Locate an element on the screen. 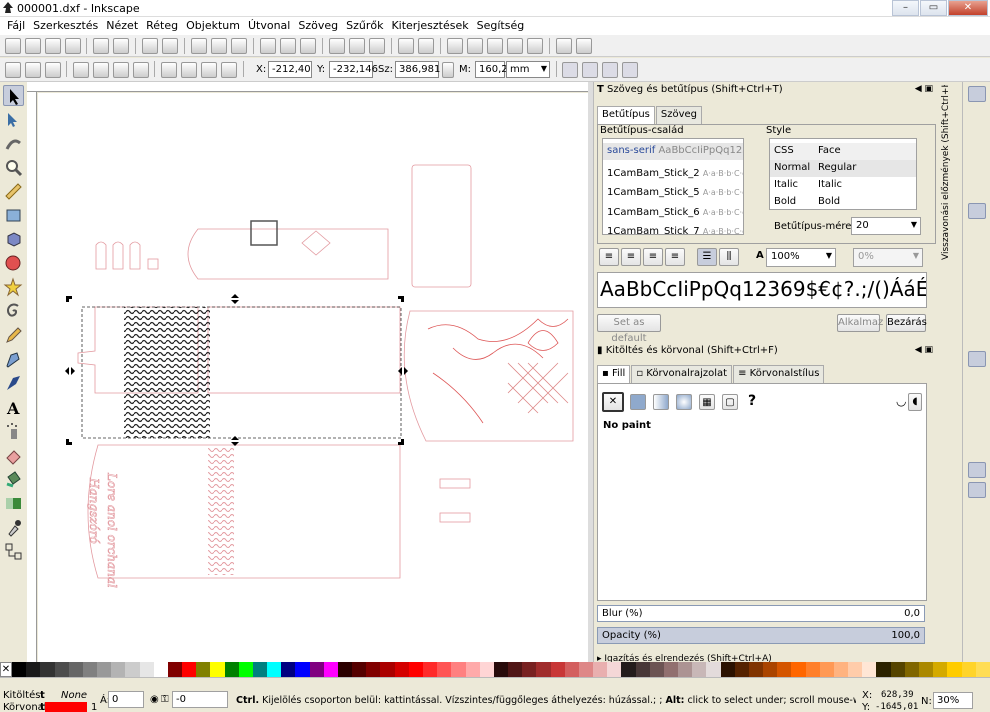  raise-to-top-icon is located at coordinates (169, 70).